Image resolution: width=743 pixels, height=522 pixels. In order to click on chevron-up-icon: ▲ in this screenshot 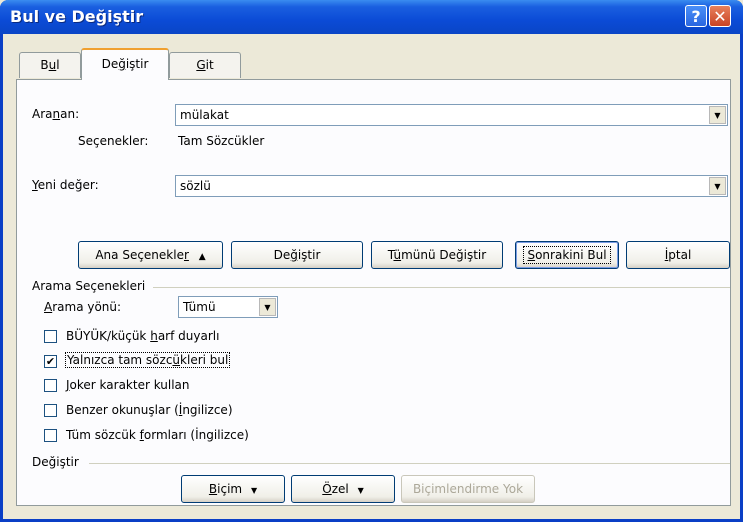, I will do `click(202, 257)`.